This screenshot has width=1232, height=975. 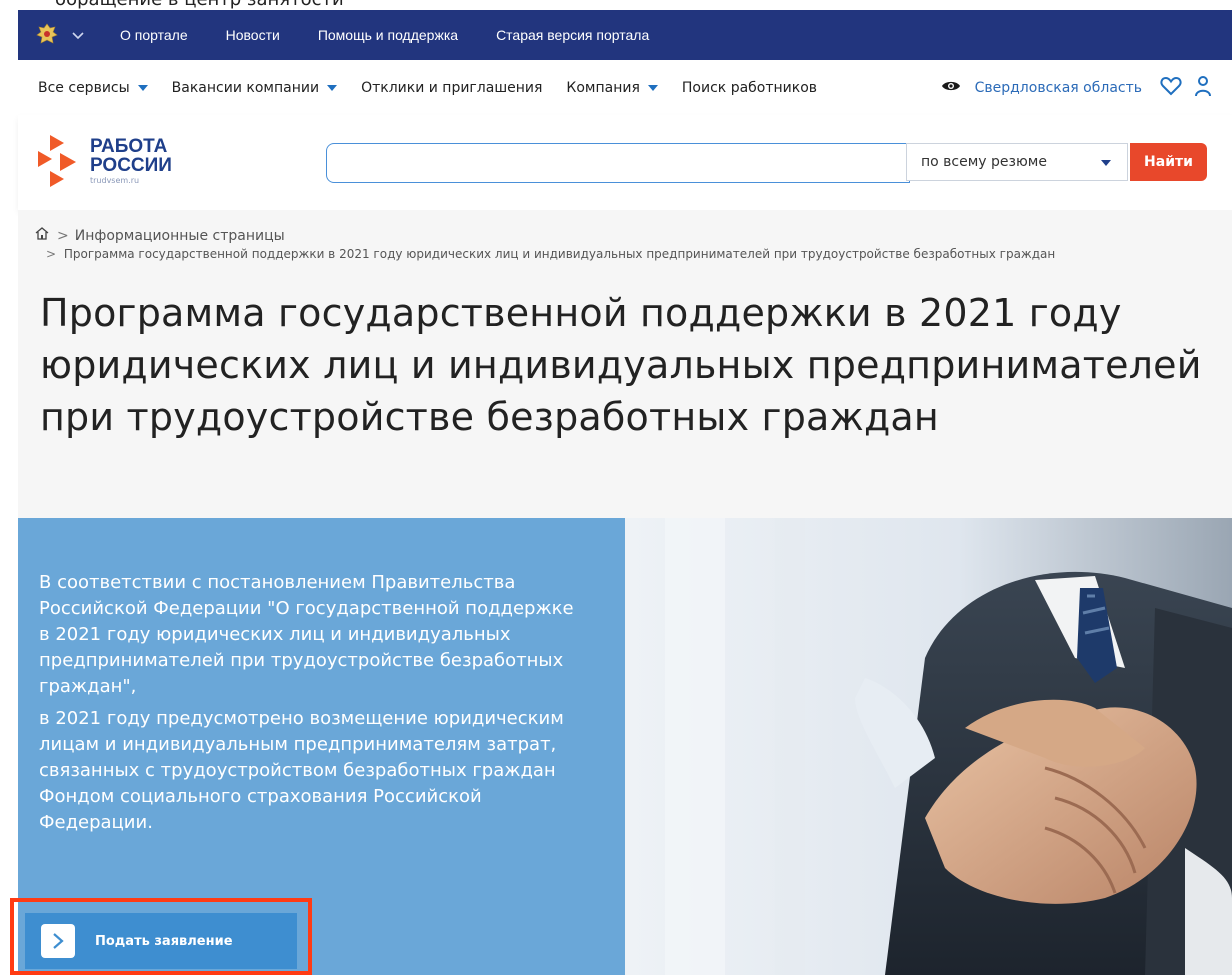 I want to click on breadcrumb-level1: Информационные страницы, so click(x=180, y=236).